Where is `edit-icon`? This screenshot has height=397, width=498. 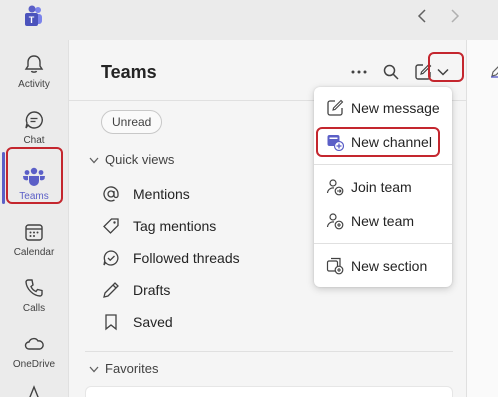
edit-icon is located at coordinates (493, 70).